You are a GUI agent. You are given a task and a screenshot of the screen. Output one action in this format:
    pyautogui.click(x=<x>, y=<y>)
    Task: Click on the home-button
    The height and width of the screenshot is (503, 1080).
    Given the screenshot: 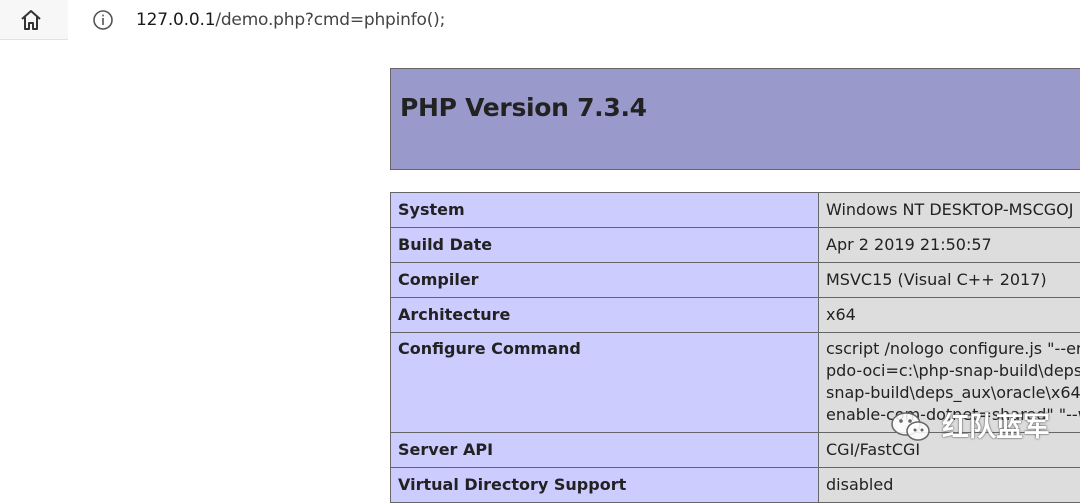 What is the action you would take?
    pyautogui.click(x=31, y=20)
    